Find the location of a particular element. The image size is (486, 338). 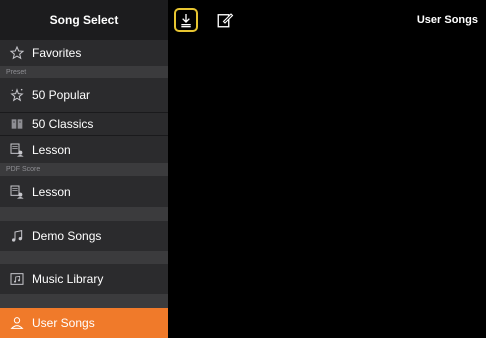

sidebar-item-50-popular: 50 Popular is located at coordinates (84, 95).